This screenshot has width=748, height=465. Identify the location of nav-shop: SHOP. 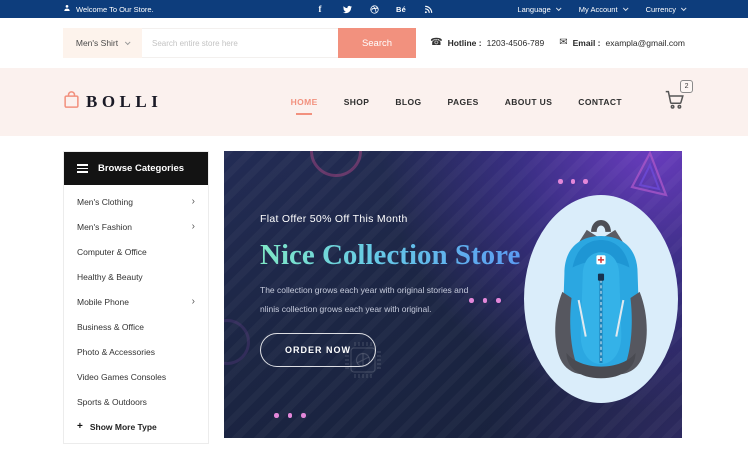
(357, 102).